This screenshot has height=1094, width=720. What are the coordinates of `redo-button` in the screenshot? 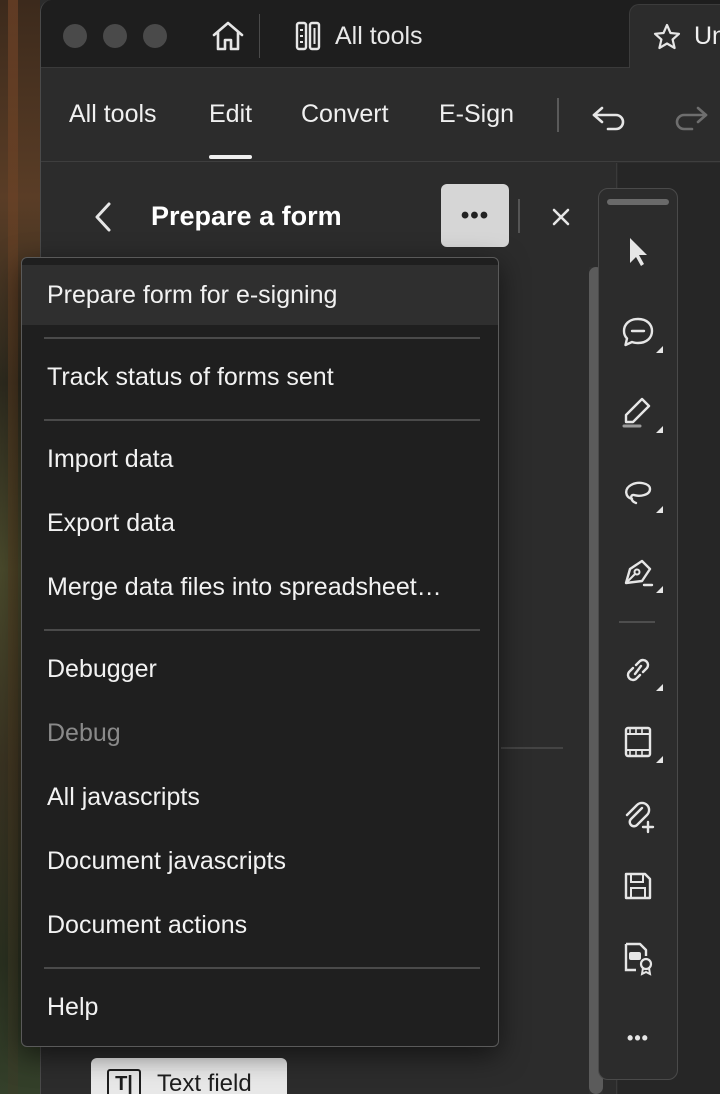 It's located at (691, 118).